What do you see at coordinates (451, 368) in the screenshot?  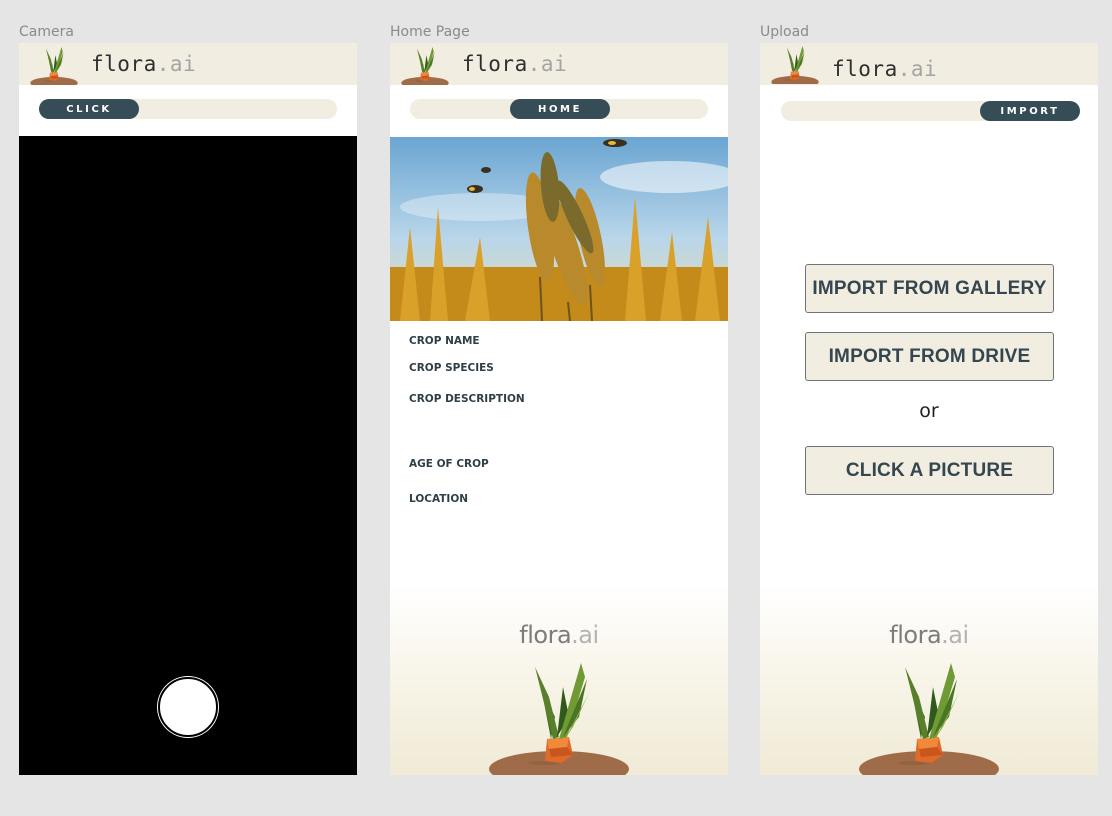 I see `crop-species-label: CROP SPECIES` at bounding box center [451, 368].